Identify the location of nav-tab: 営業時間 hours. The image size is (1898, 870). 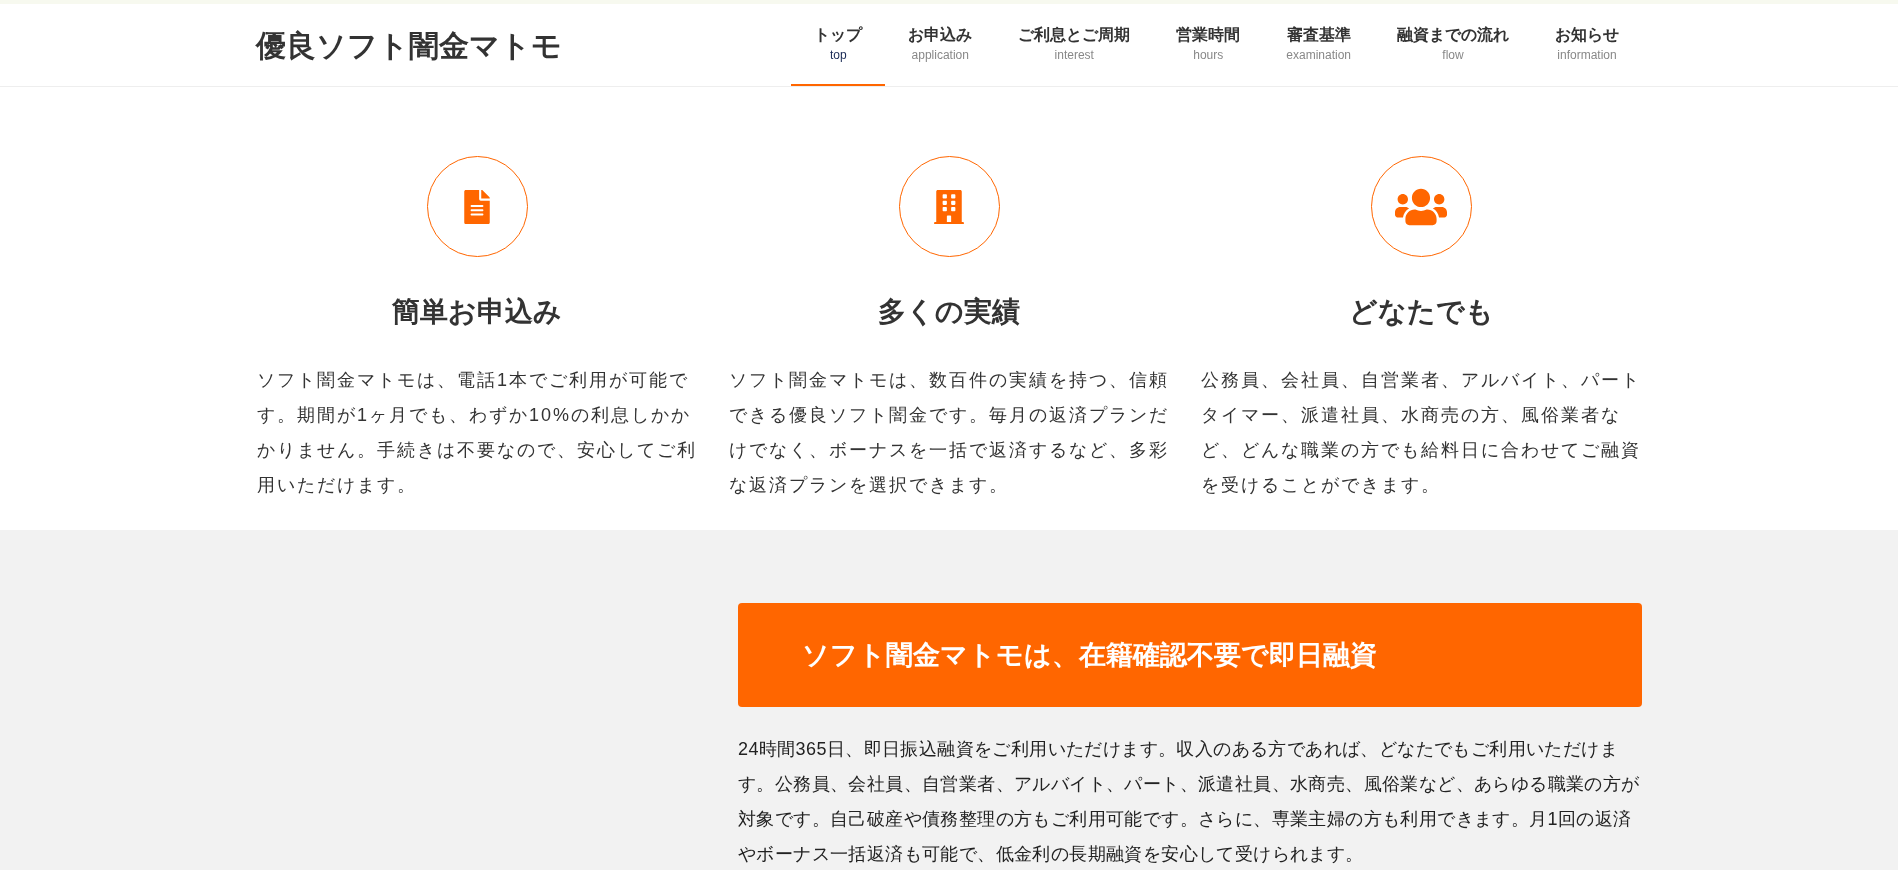
(1208, 45).